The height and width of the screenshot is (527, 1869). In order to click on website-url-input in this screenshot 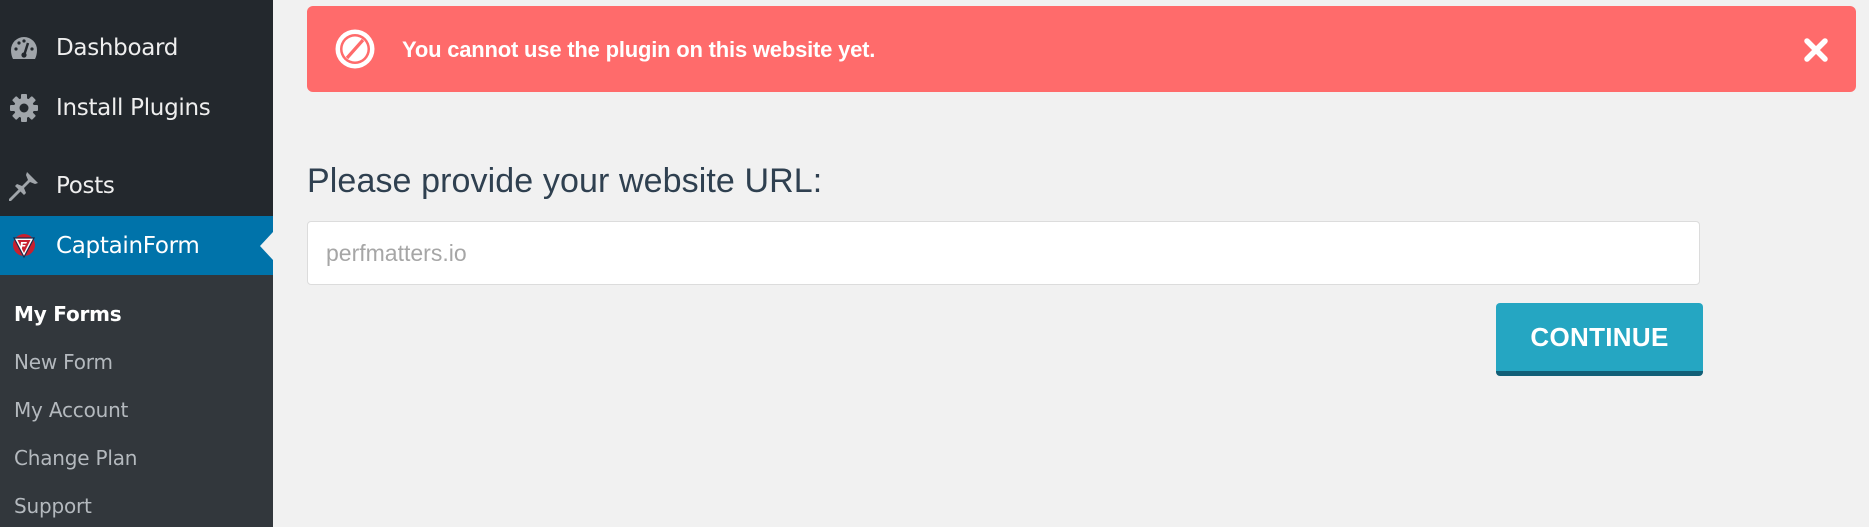, I will do `click(1003, 253)`.